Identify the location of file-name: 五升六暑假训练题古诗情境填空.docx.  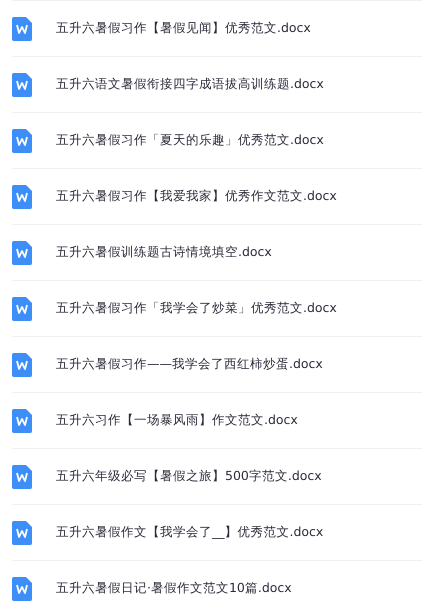
(164, 252).